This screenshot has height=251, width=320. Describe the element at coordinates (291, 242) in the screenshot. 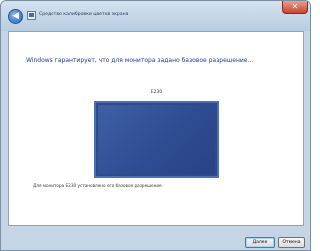

I see `cancel-button: Отмена` at that location.